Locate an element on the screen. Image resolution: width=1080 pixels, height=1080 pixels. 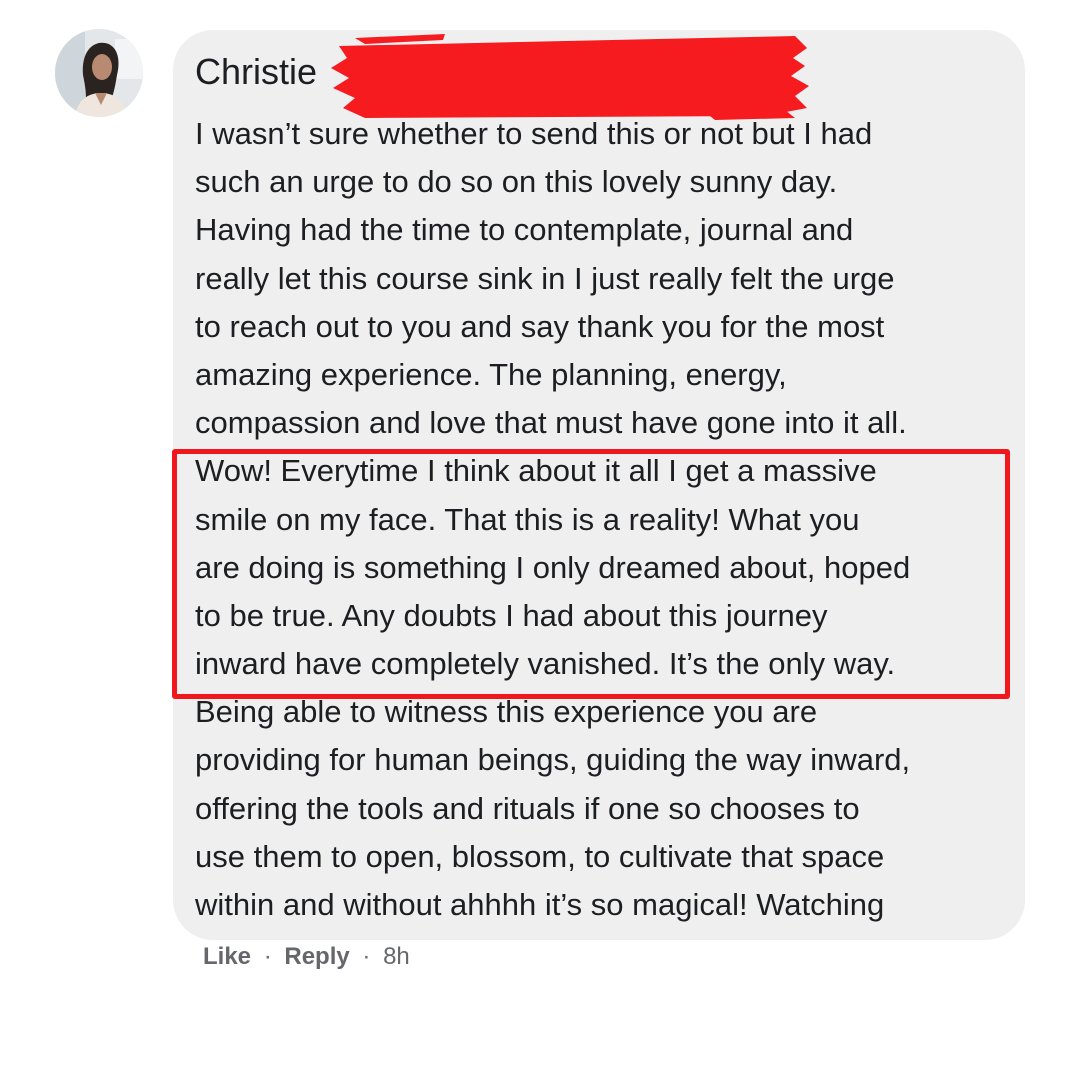
comment-actions: Like · Reply · 8h is located at coordinates (306, 957).